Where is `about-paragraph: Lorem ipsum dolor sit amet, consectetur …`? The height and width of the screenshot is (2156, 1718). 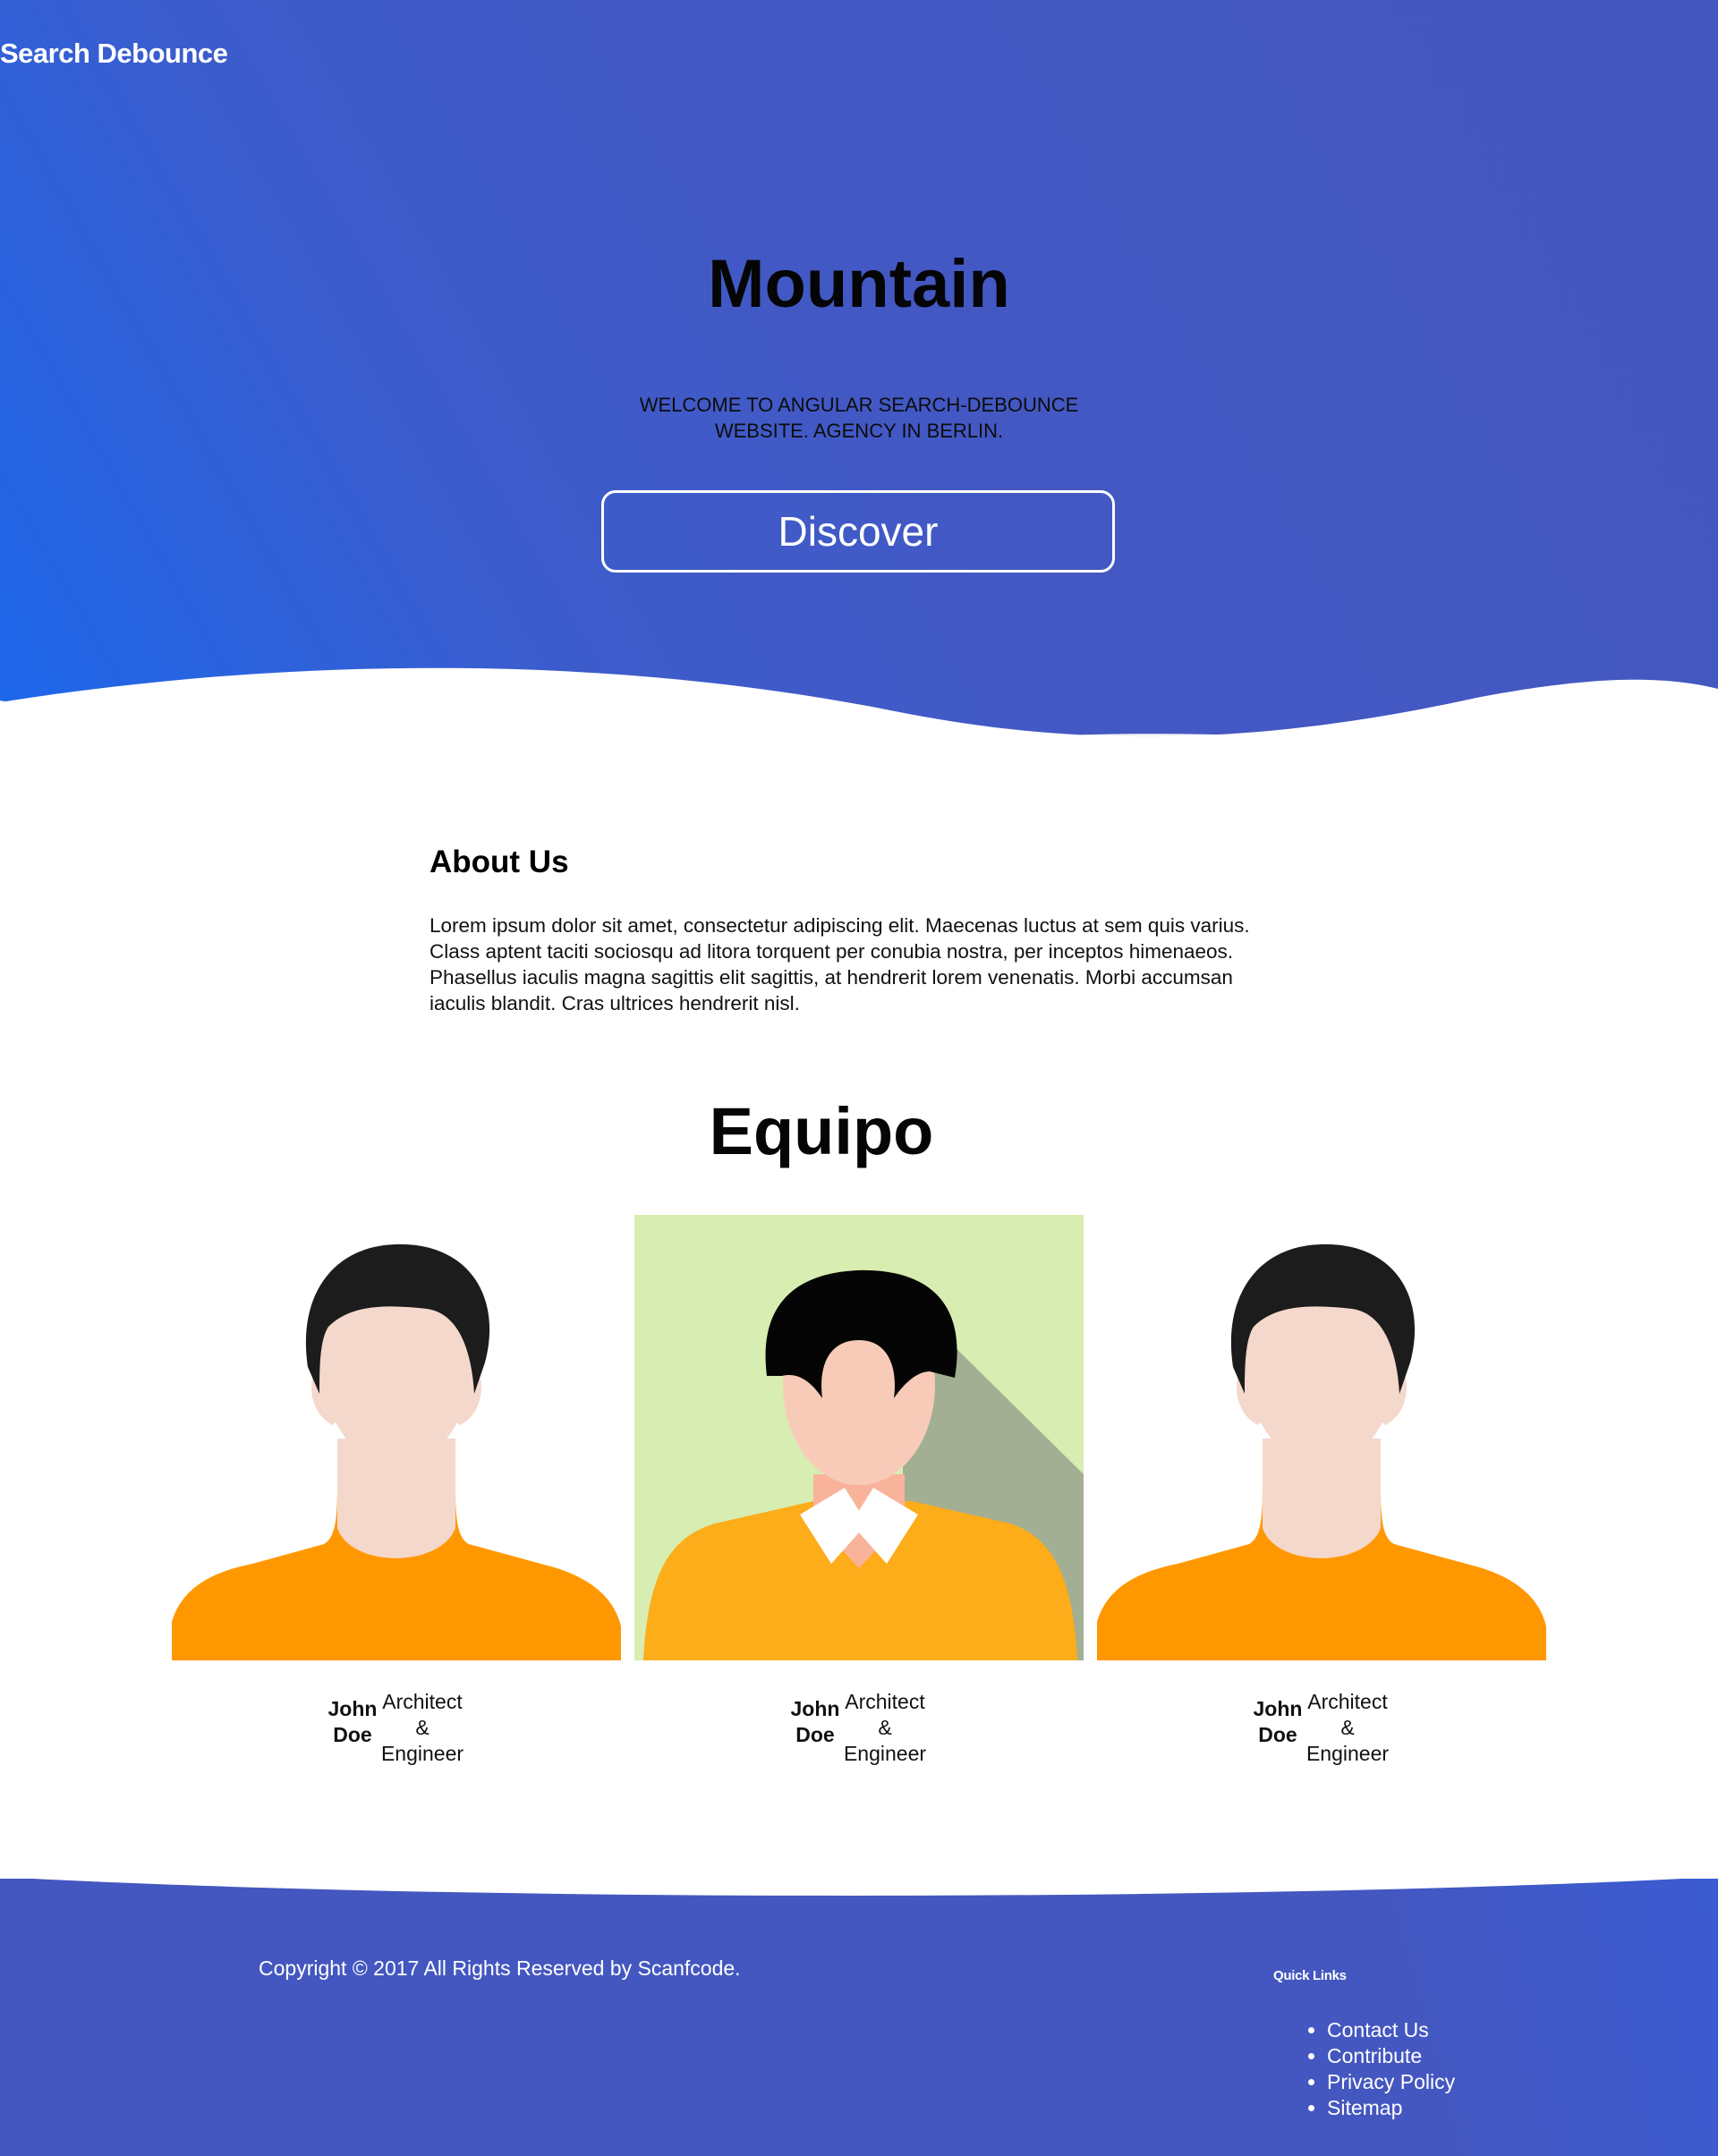
about-paragraph: Lorem ipsum dolor sit amet, consectetur … is located at coordinates (840, 926).